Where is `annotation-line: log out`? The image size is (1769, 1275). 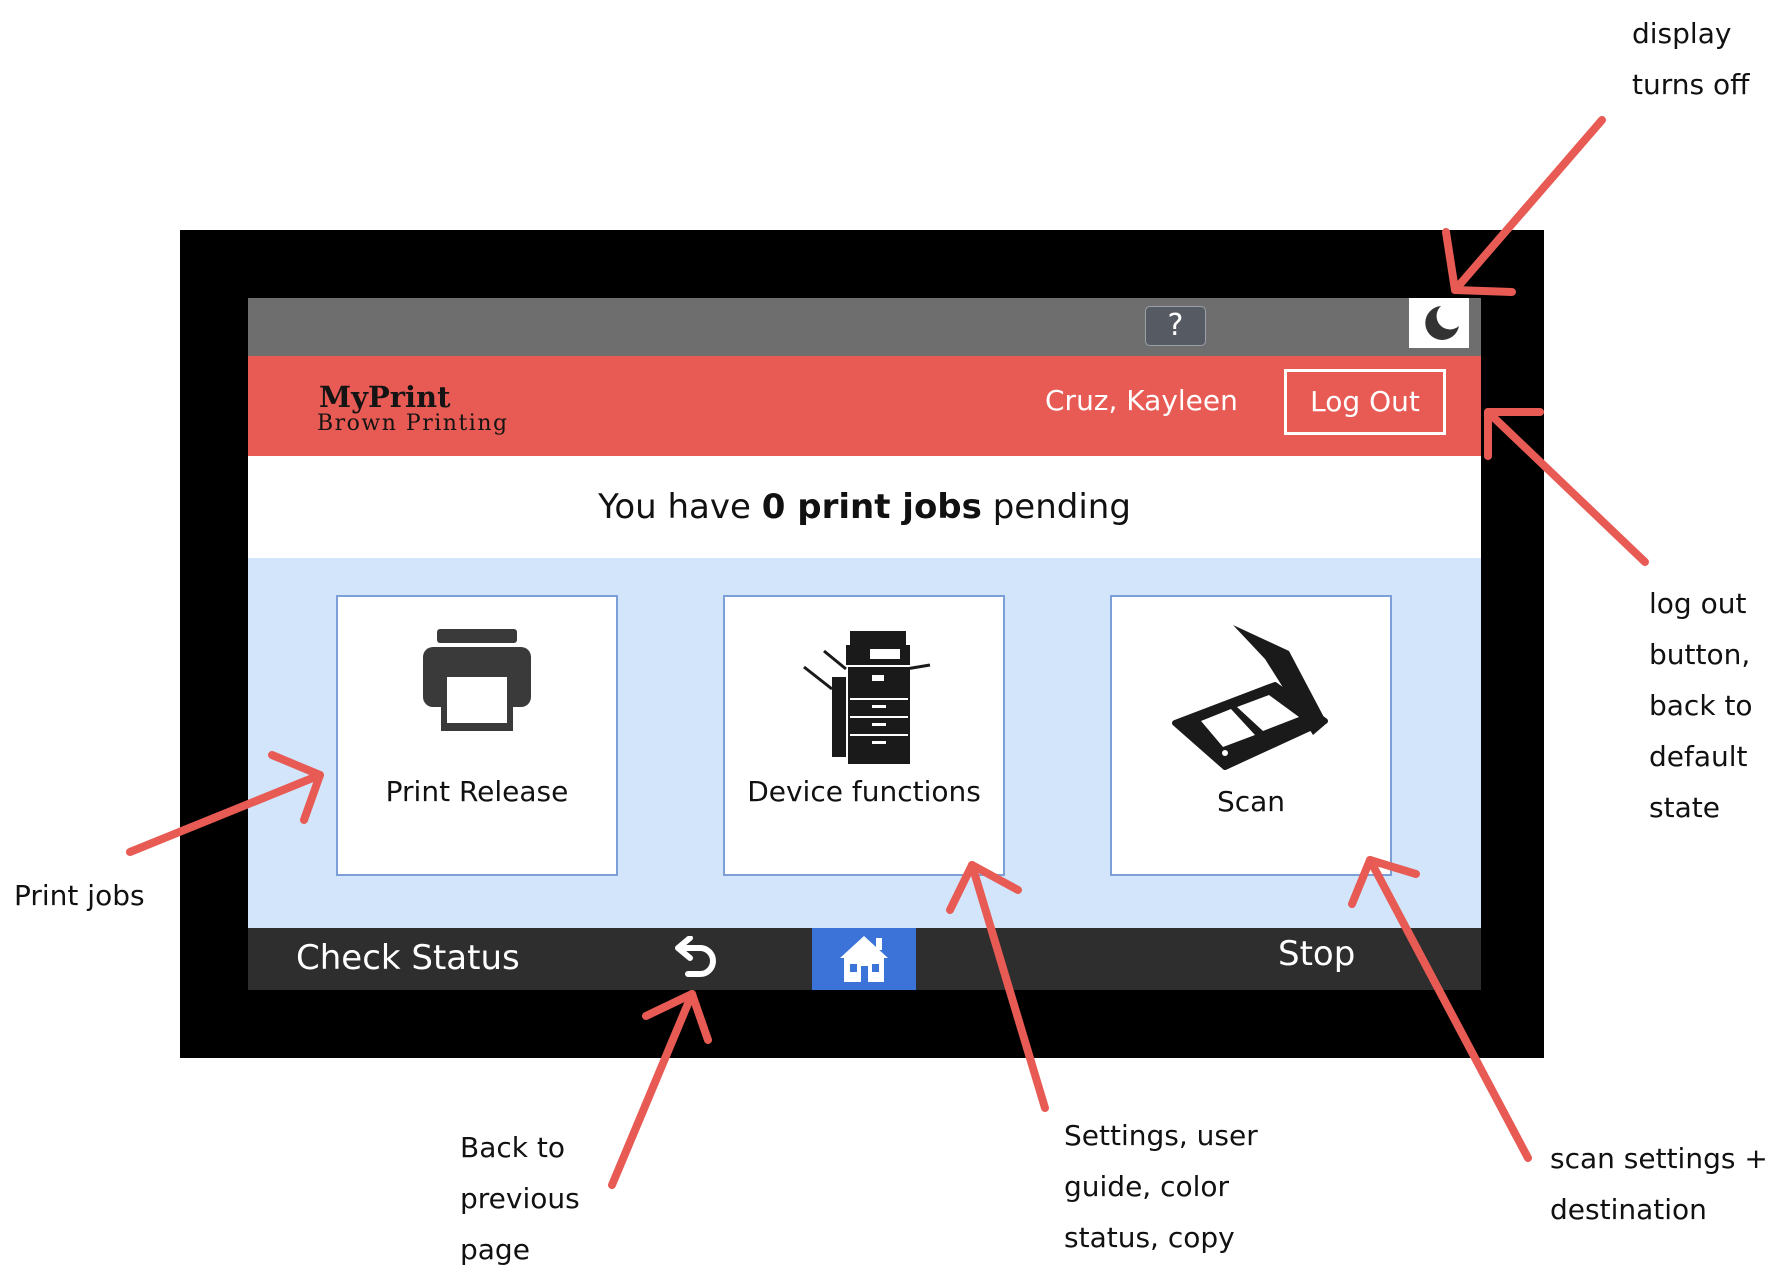
annotation-line: log out is located at coordinates (1698, 603).